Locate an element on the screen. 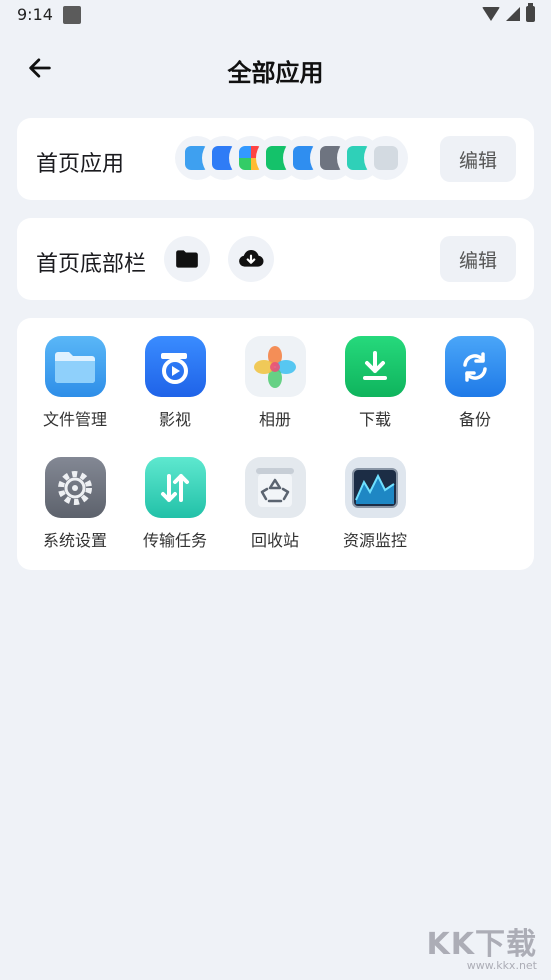 The height and width of the screenshot is (980, 551). app-label: 影视 is located at coordinates (174, 419).